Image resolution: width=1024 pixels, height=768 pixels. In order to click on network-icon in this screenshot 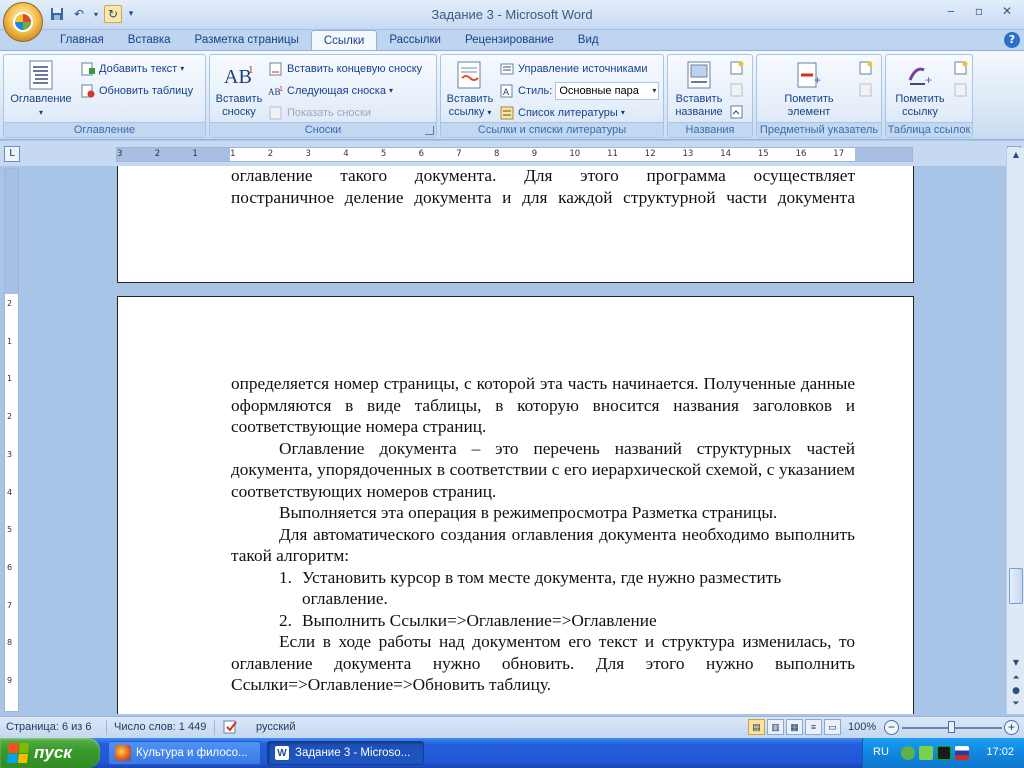, I will do `click(908, 753)`.